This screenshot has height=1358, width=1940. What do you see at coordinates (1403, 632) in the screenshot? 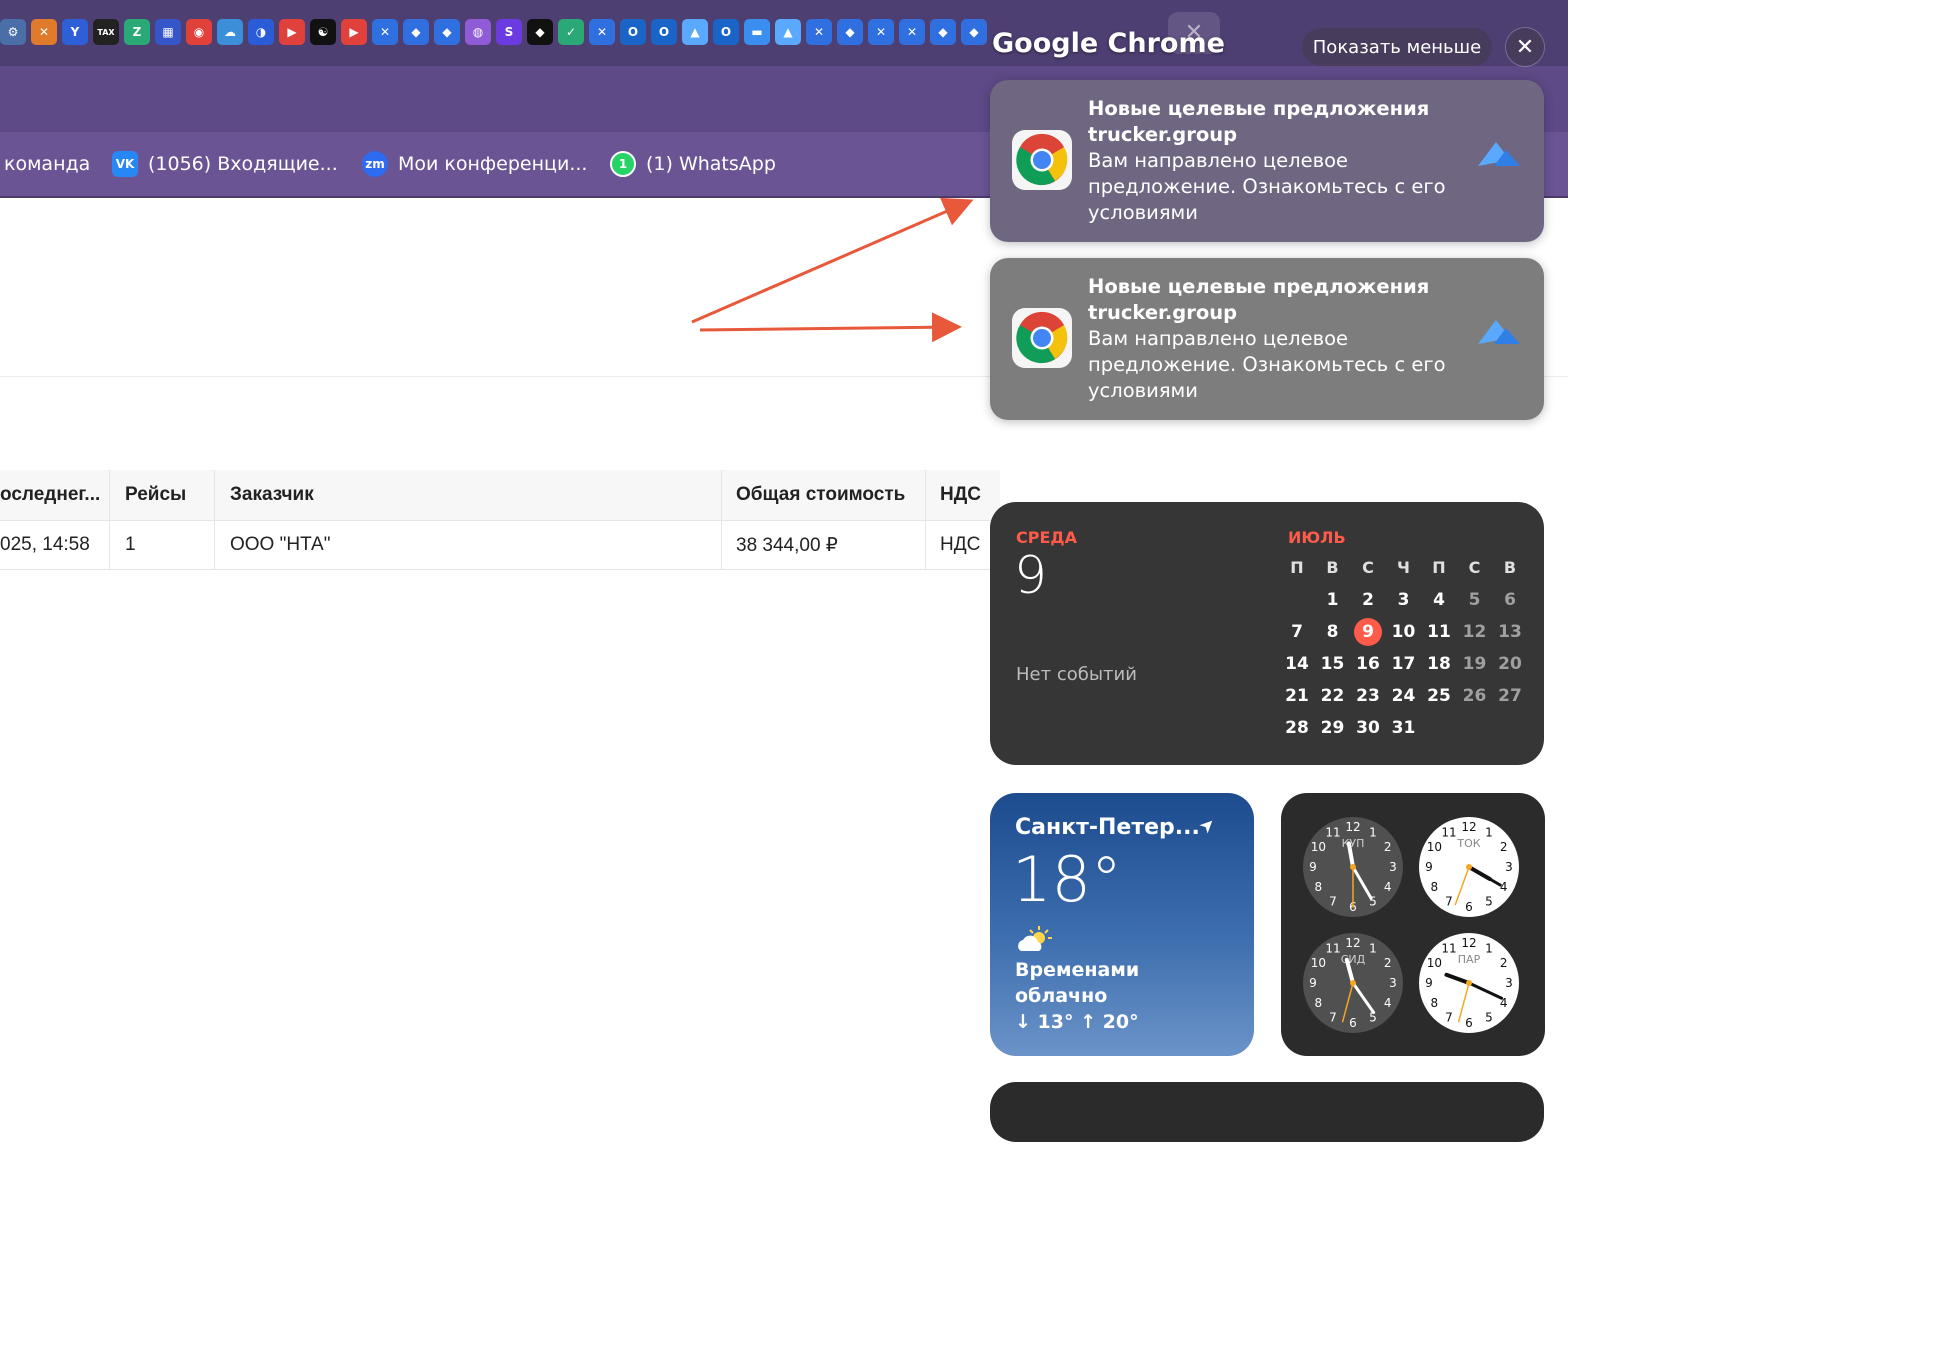
I see `calendar-day: 10` at bounding box center [1403, 632].